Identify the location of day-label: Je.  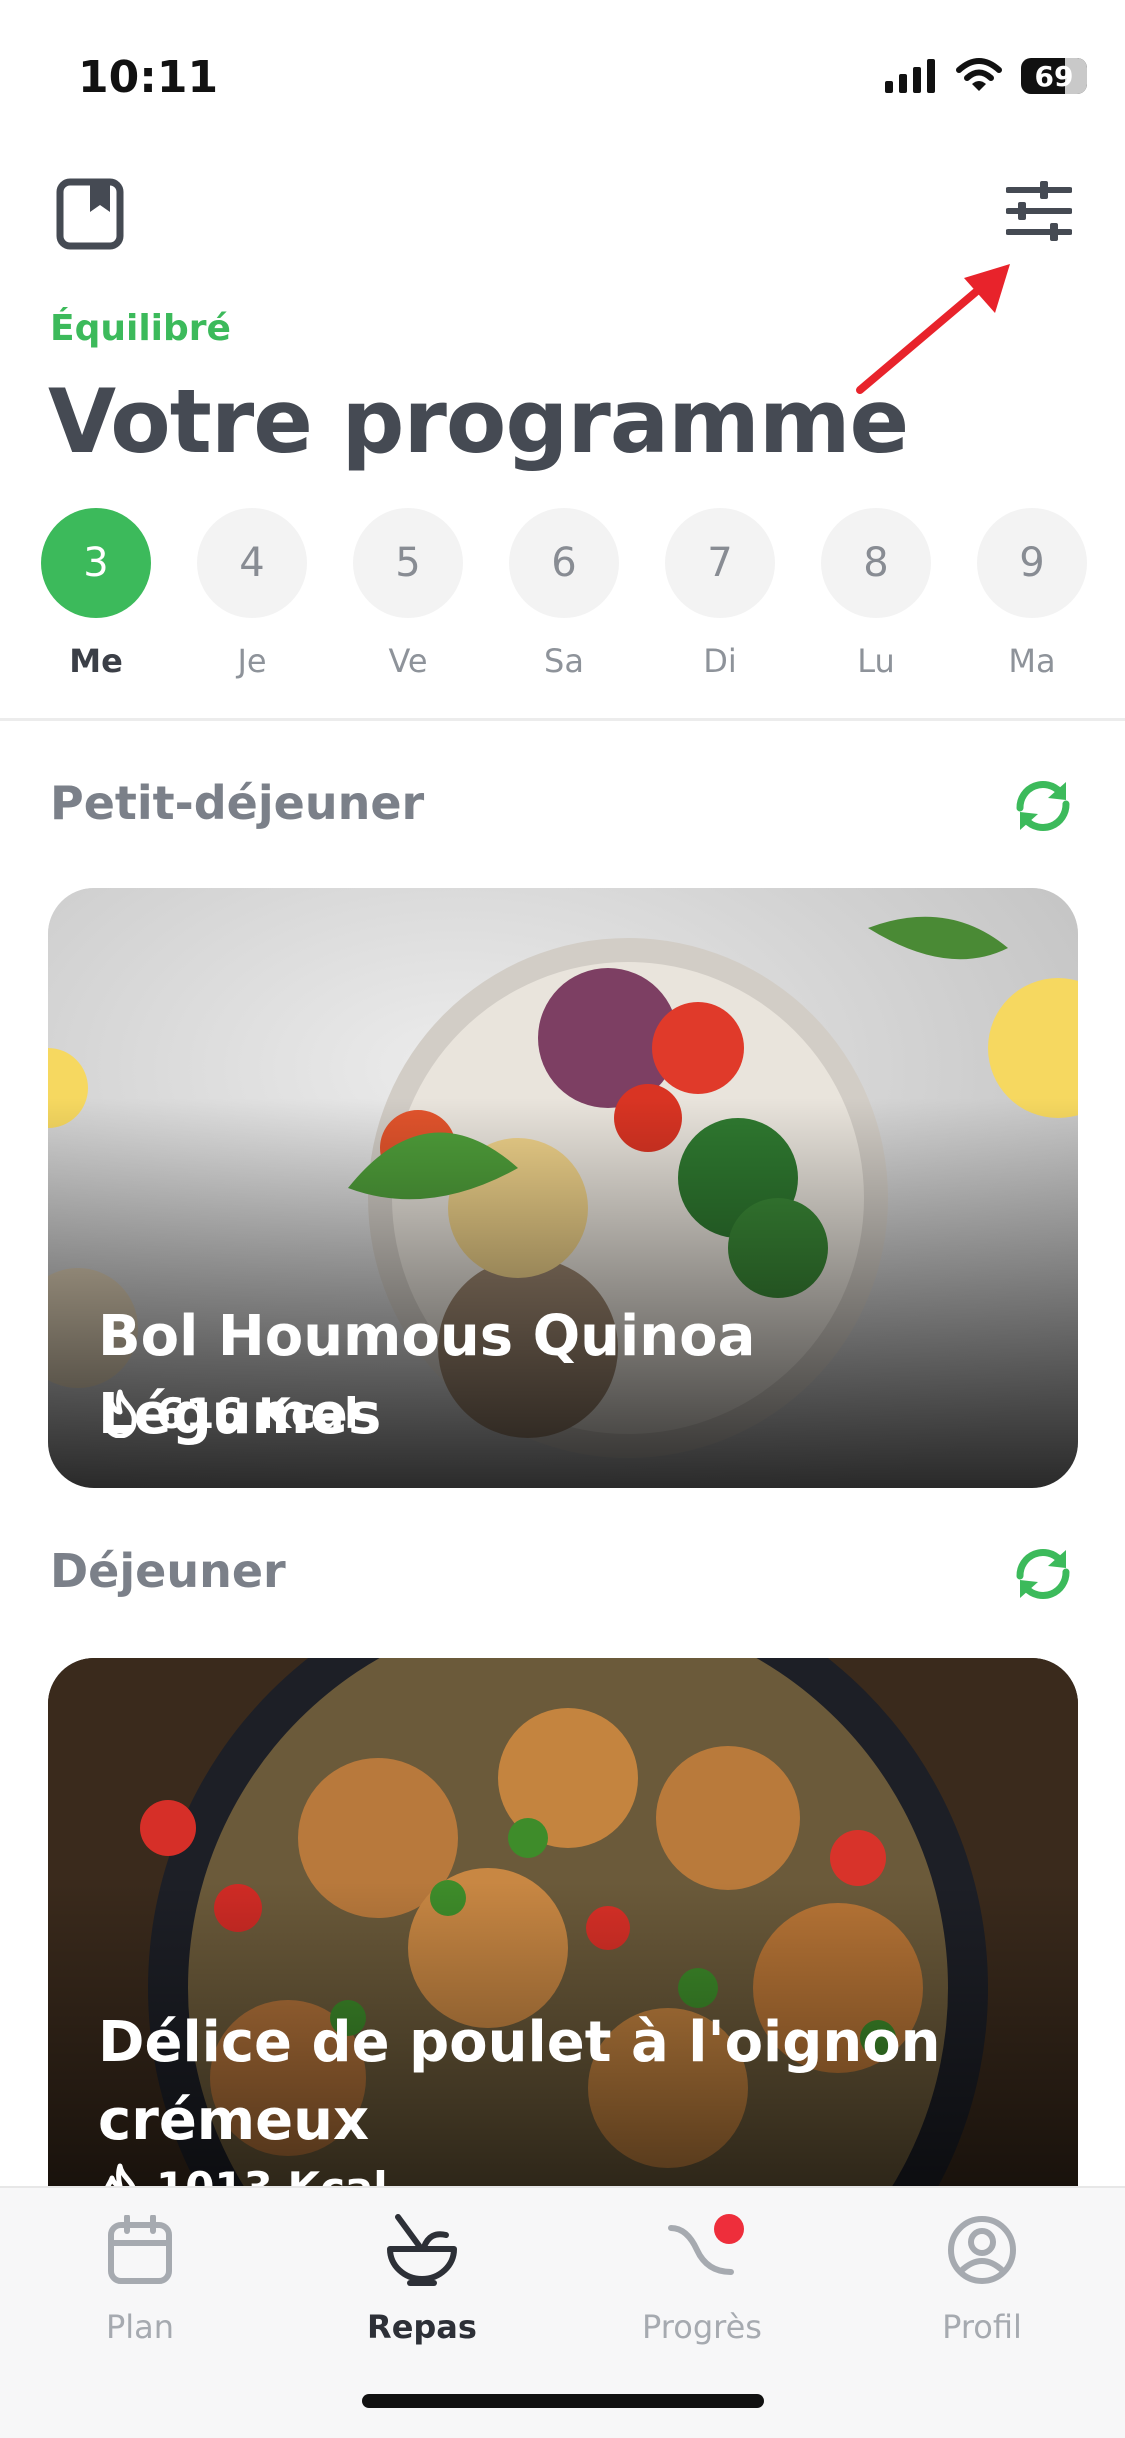
(252, 661).